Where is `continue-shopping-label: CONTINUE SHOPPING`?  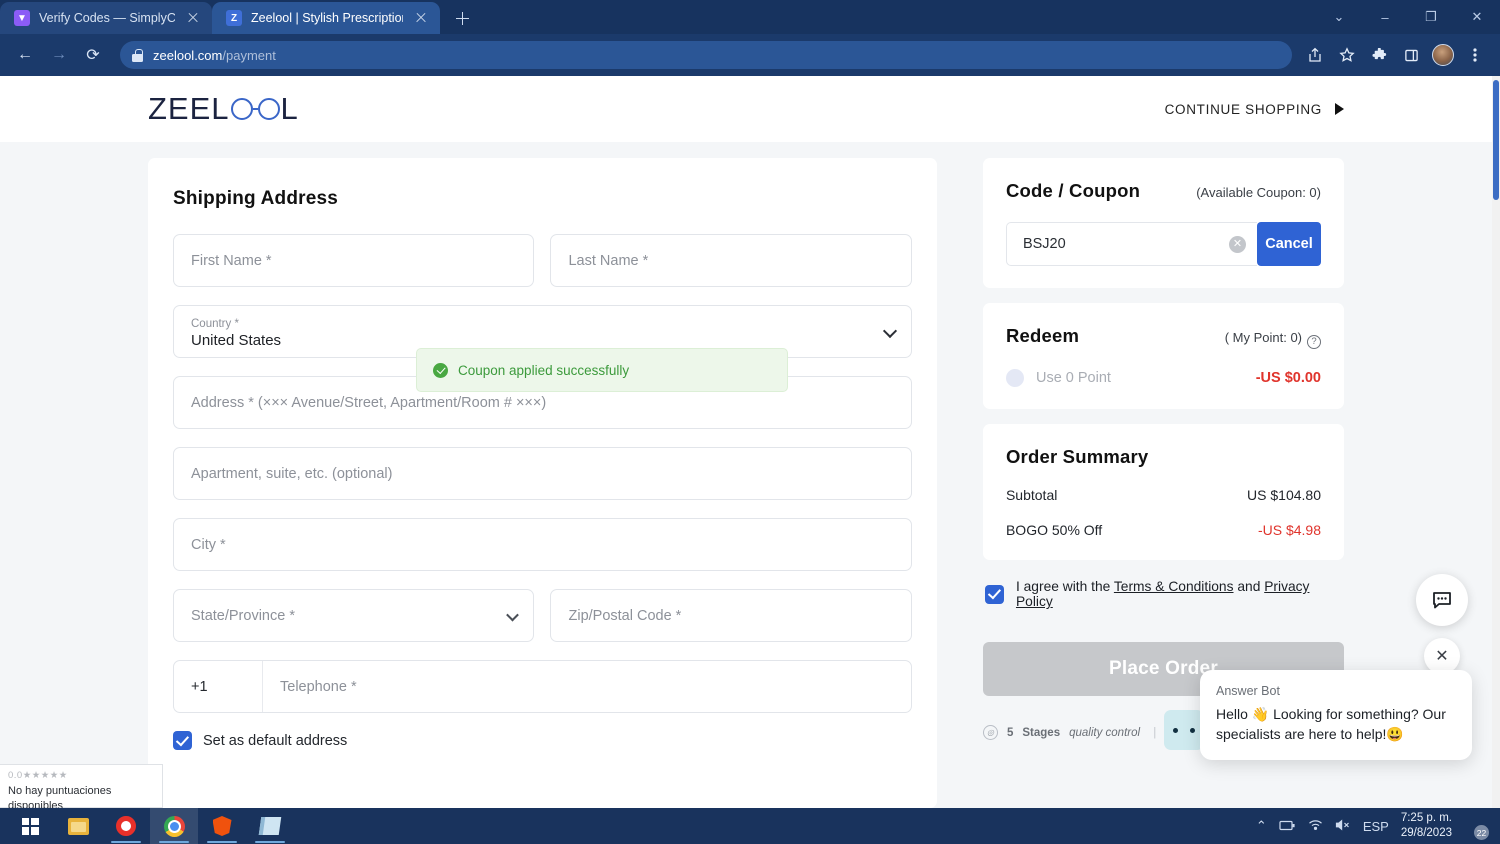 continue-shopping-label: CONTINUE SHOPPING is located at coordinates (1243, 109).